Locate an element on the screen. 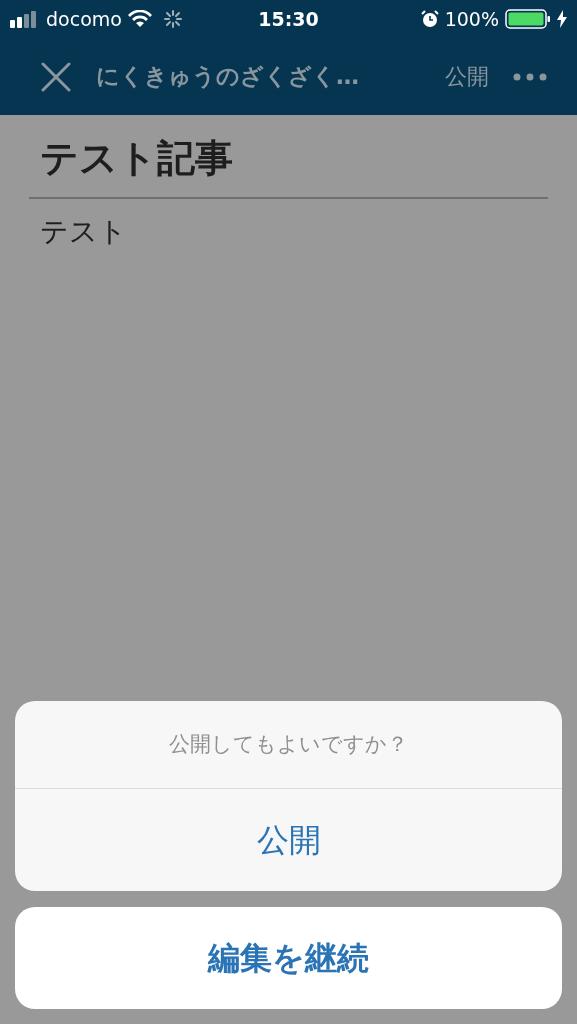 The width and height of the screenshot is (577, 1024). publish-button: 公開 is located at coordinates (467, 76).